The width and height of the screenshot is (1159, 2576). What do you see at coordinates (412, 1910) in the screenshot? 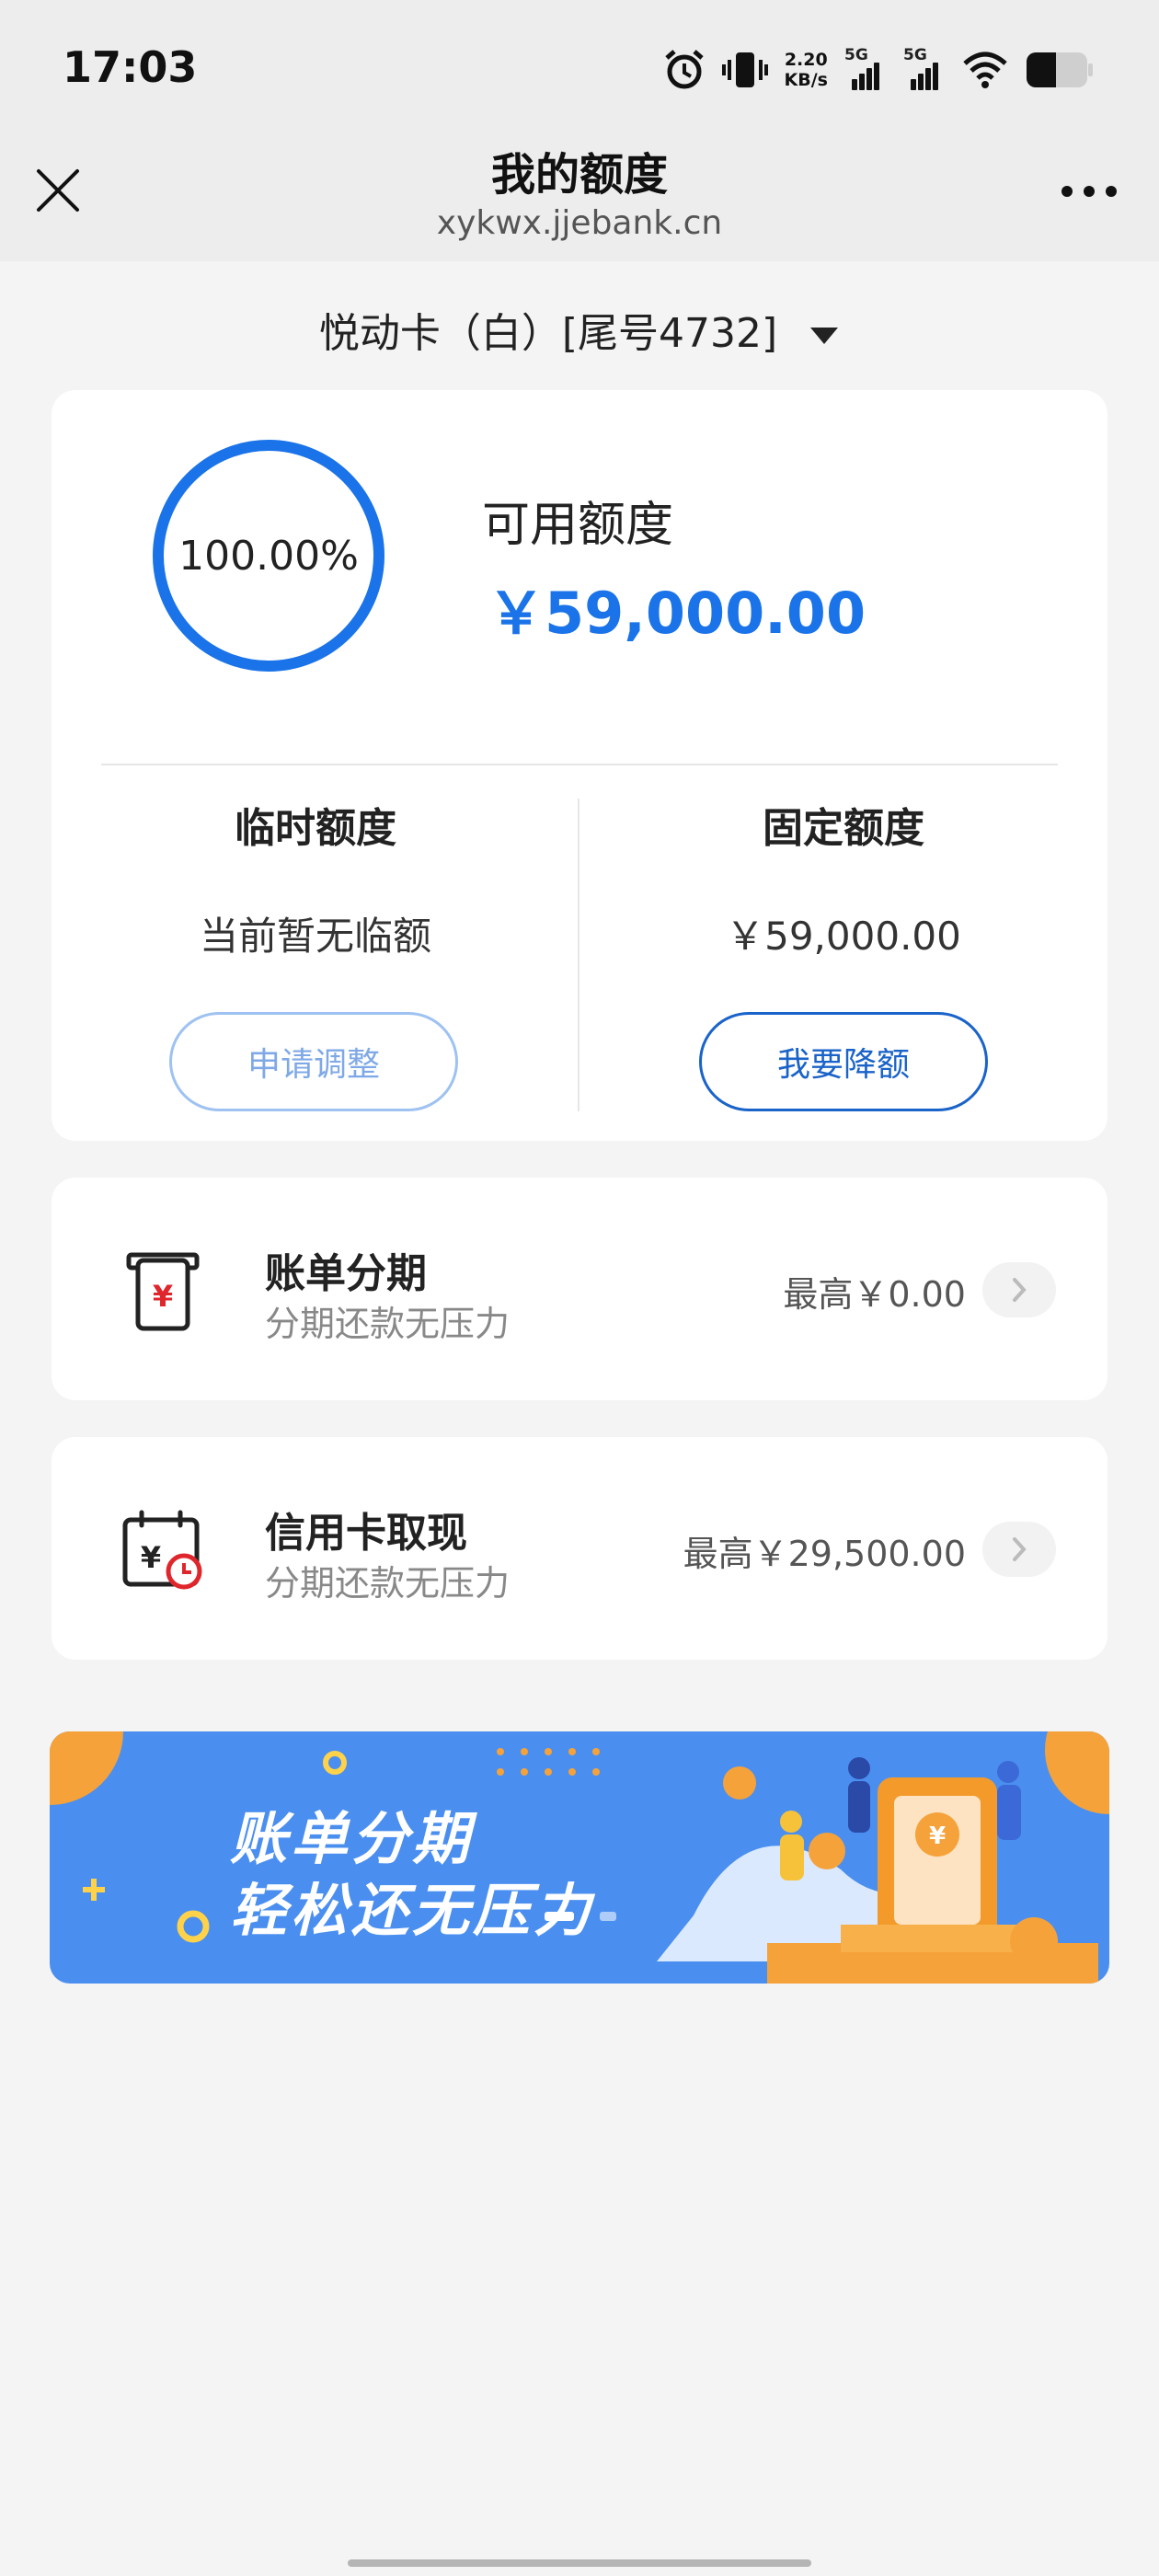
I see `banner-subtitle: 轻松还无压力` at bounding box center [412, 1910].